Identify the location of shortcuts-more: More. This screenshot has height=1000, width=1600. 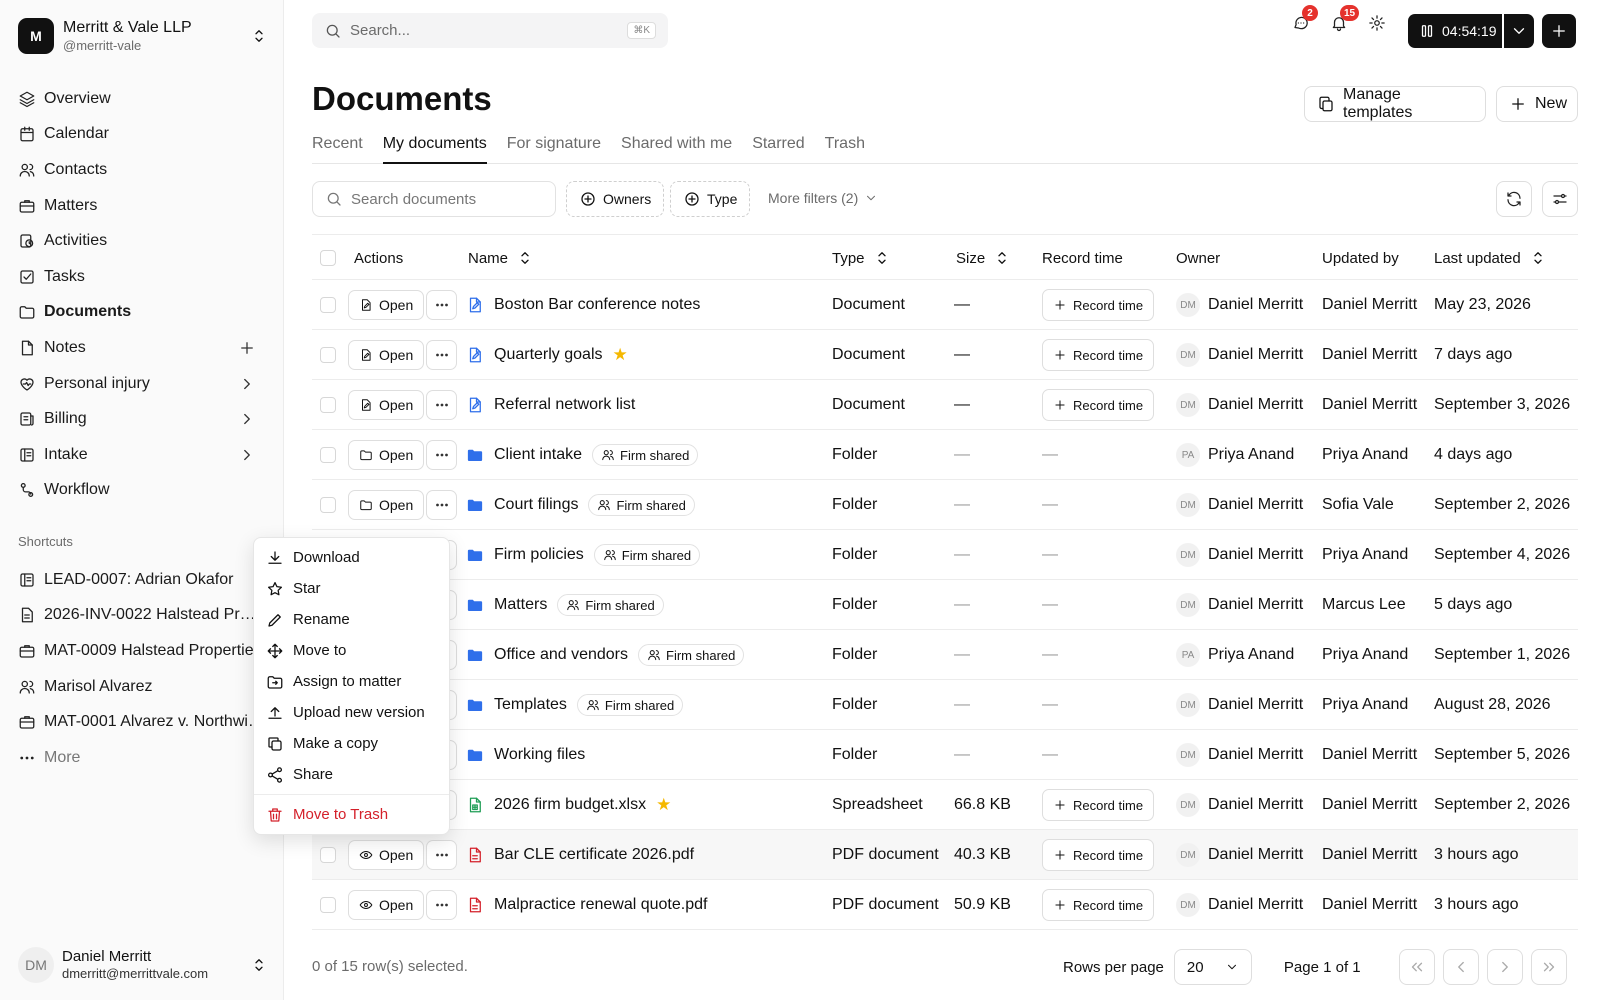
(141, 758).